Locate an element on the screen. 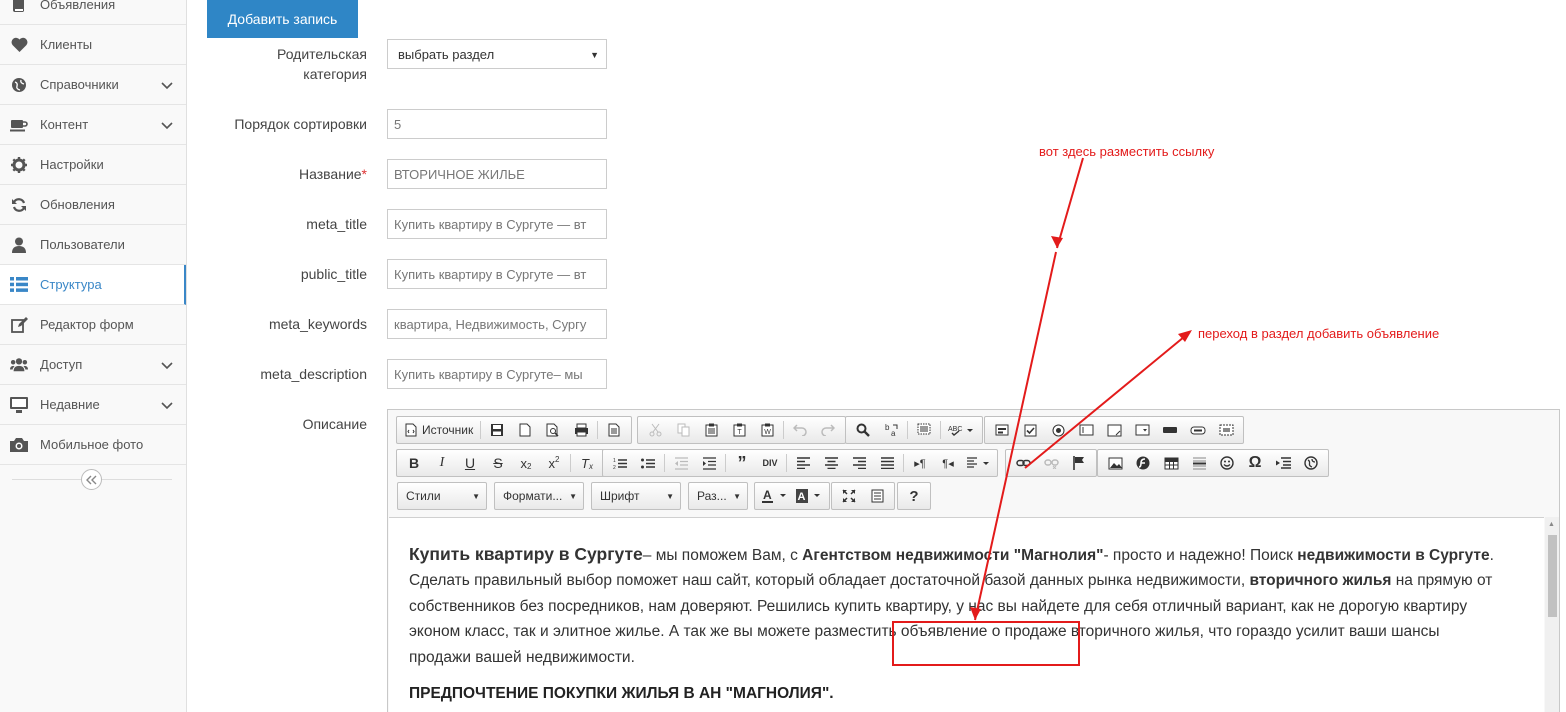 Image resolution: width=1566 pixels, height=712 pixels. italic-icon: I is located at coordinates (442, 463).